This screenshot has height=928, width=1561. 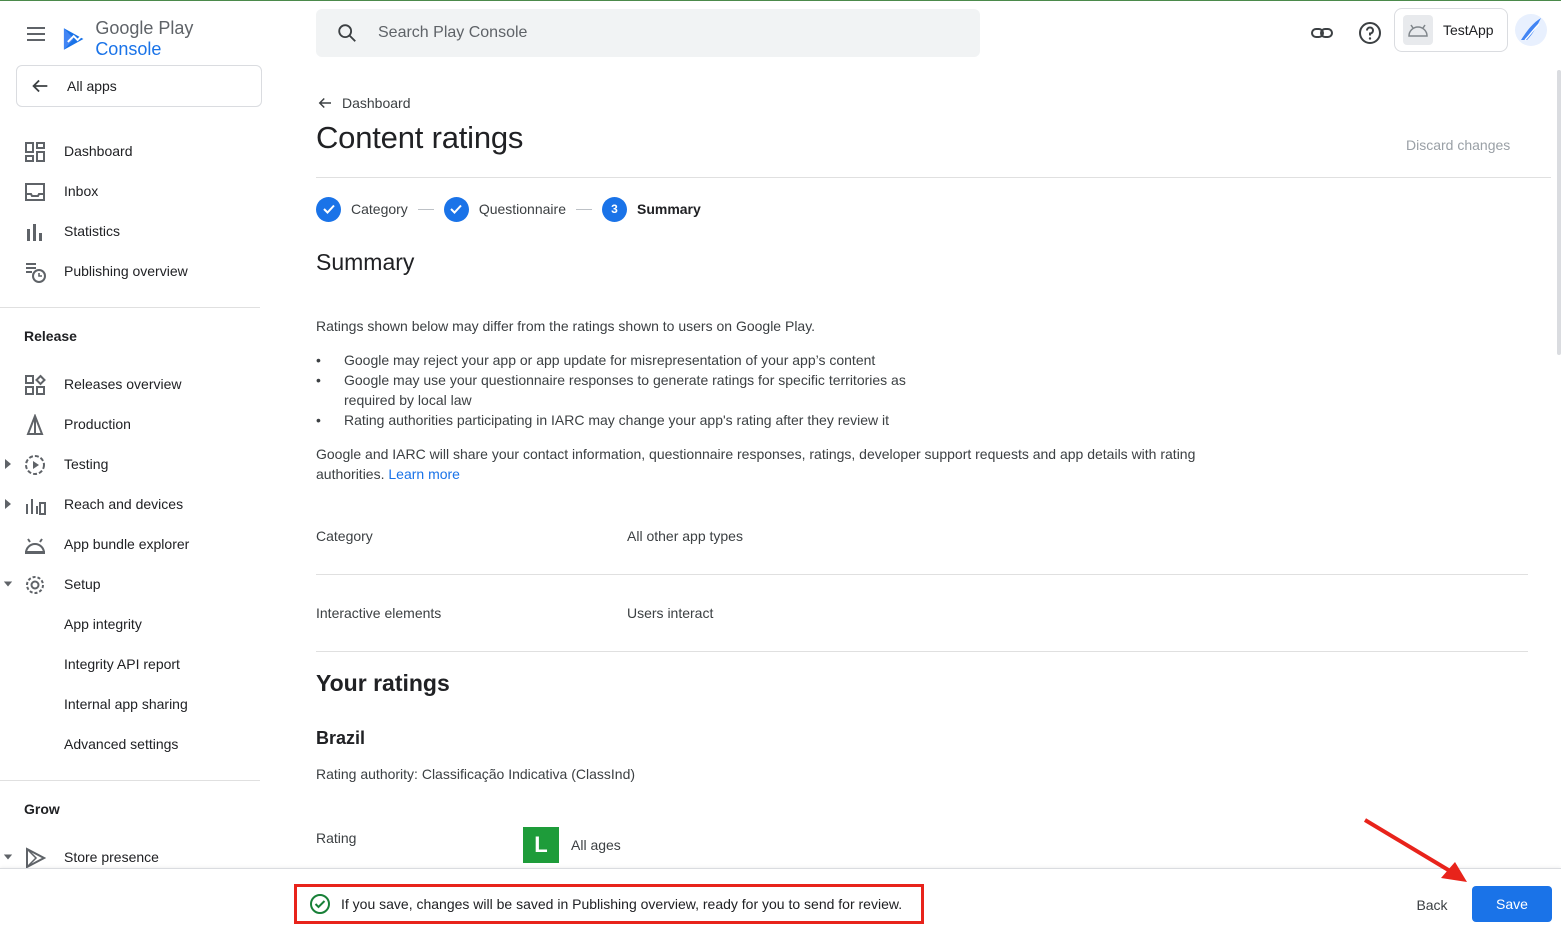 What do you see at coordinates (81, 191) in the screenshot?
I see `sidebar-item-label: Inbox` at bounding box center [81, 191].